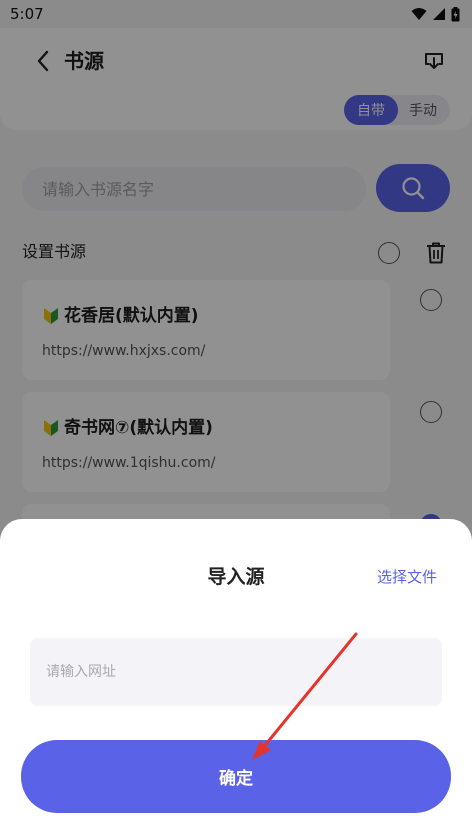  I want to click on confirm-button: 确定, so click(236, 776).